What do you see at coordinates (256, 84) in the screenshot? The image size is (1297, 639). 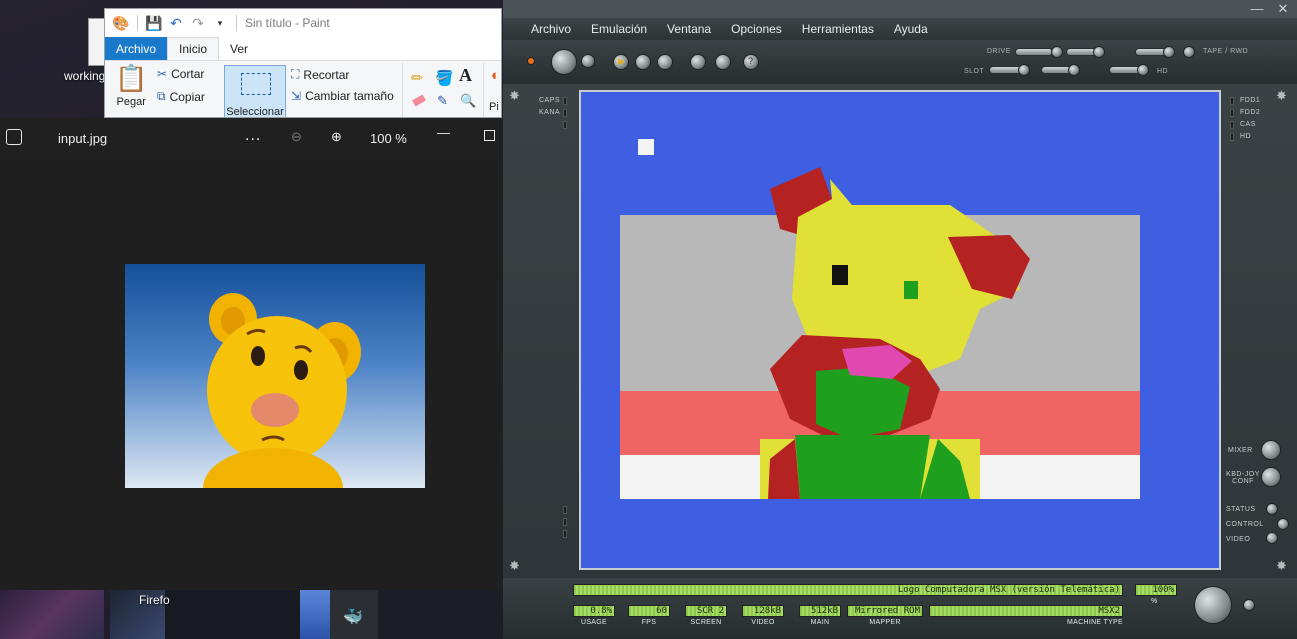 I see `selection-icon` at bounding box center [256, 84].